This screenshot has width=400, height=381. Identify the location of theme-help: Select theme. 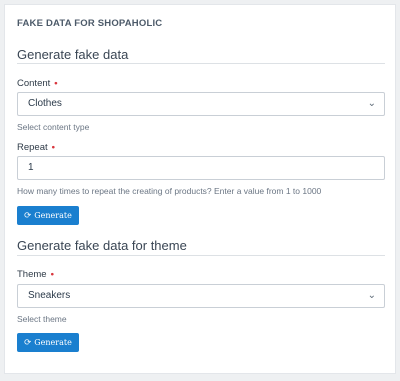
(42, 319).